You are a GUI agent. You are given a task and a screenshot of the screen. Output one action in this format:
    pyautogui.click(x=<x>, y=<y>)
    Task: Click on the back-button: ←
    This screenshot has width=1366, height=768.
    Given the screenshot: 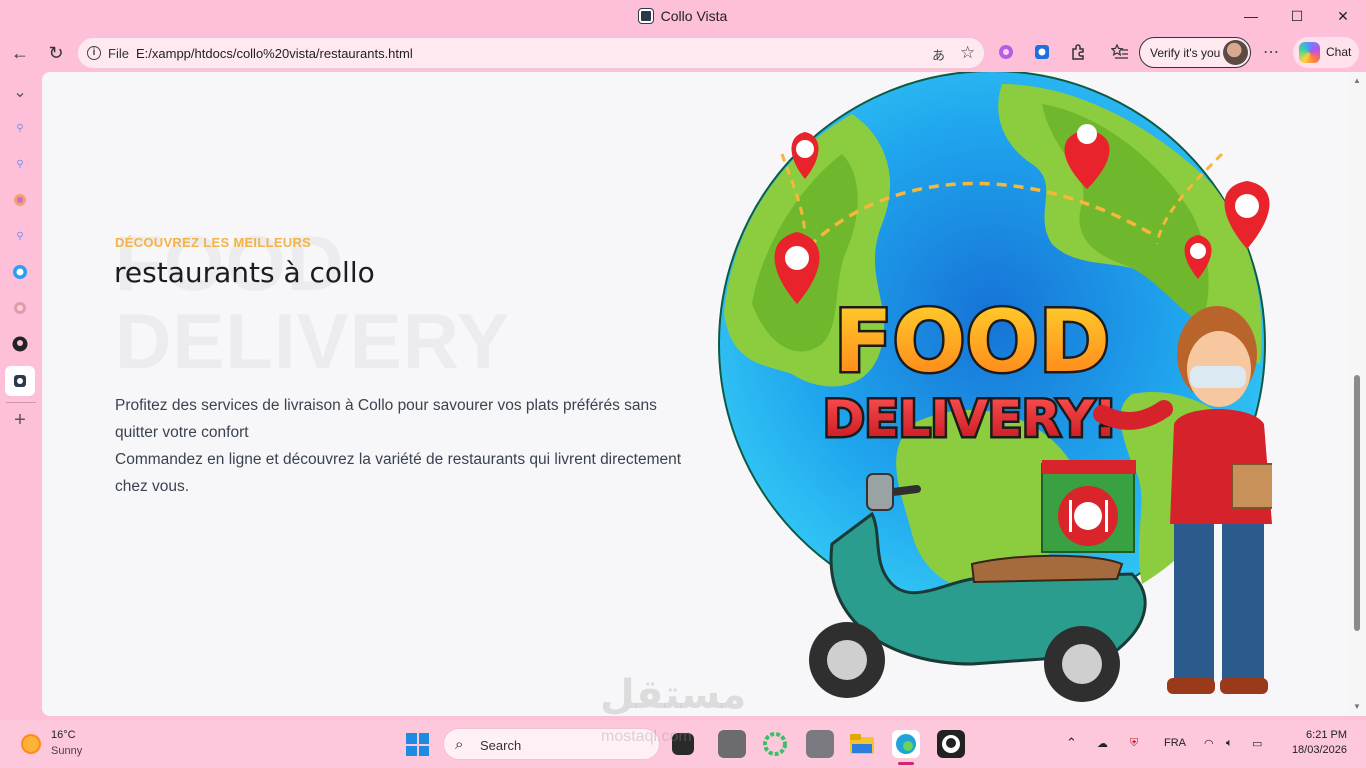 What is the action you would take?
    pyautogui.click(x=20, y=53)
    